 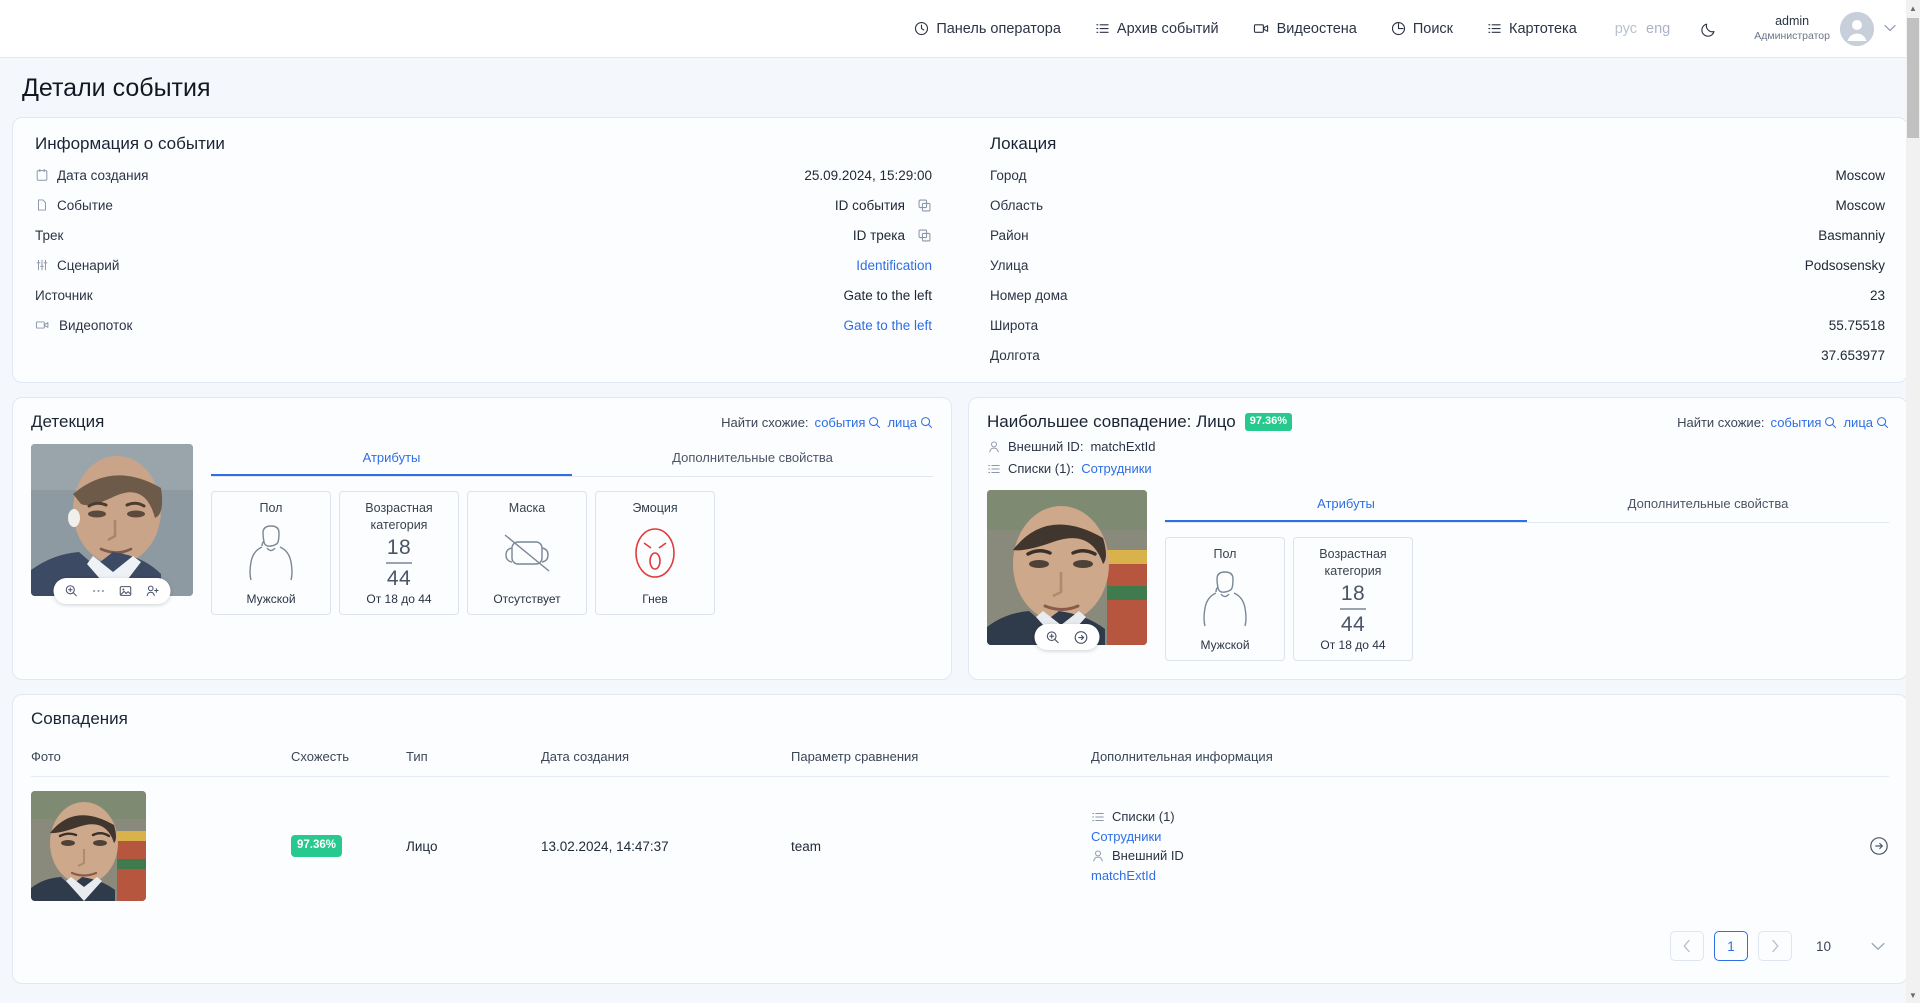 What do you see at coordinates (1098, 856) in the screenshot?
I see `person-icon` at bounding box center [1098, 856].